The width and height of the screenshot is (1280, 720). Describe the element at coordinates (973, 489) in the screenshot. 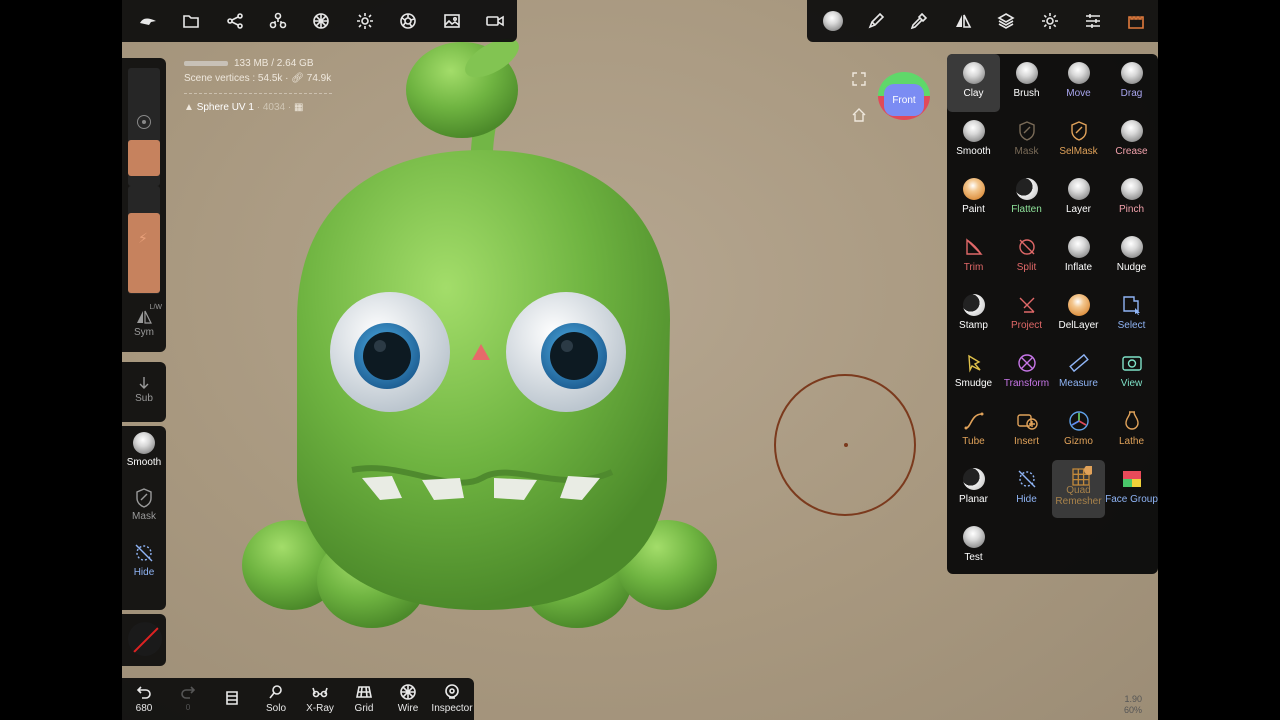

I see `tool-planar: Planar` at that location.